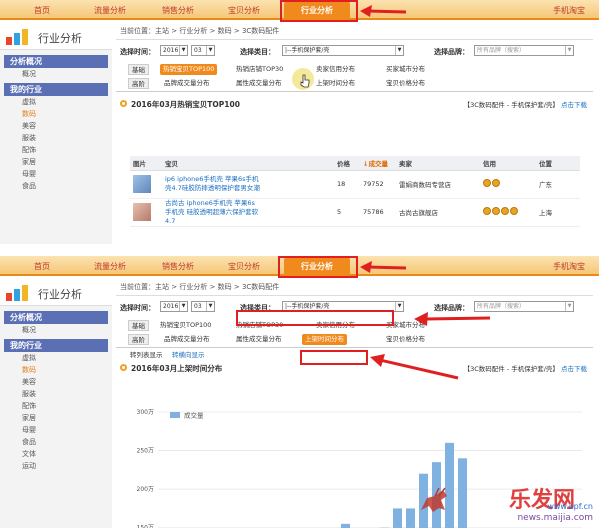 The image size is (599, 528). I want to click on top-navigation: 首页 流量分析 销售分析 宝贝分析 行业分析 手机淘宝, so click(299, 266).